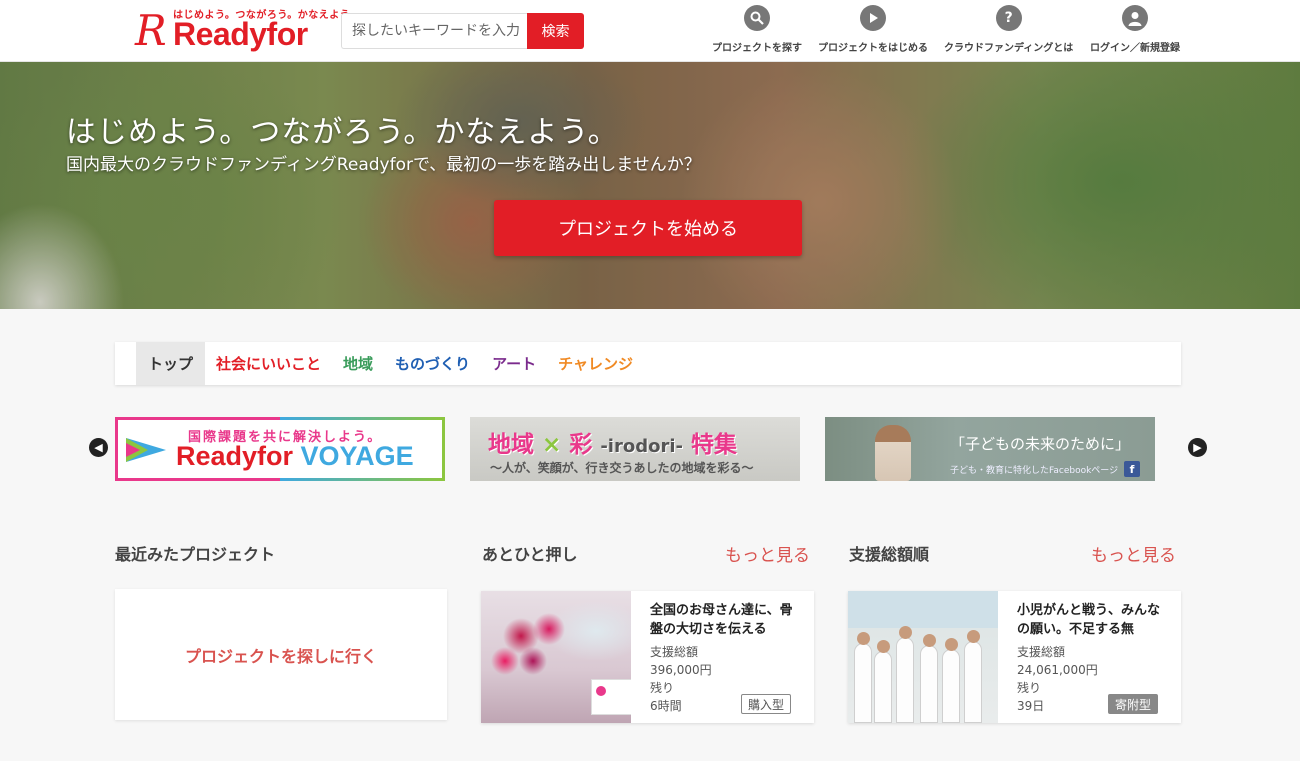  Describe the element at coordinates (1135, 18) in the screenshot. I see `user-icon` at that location.